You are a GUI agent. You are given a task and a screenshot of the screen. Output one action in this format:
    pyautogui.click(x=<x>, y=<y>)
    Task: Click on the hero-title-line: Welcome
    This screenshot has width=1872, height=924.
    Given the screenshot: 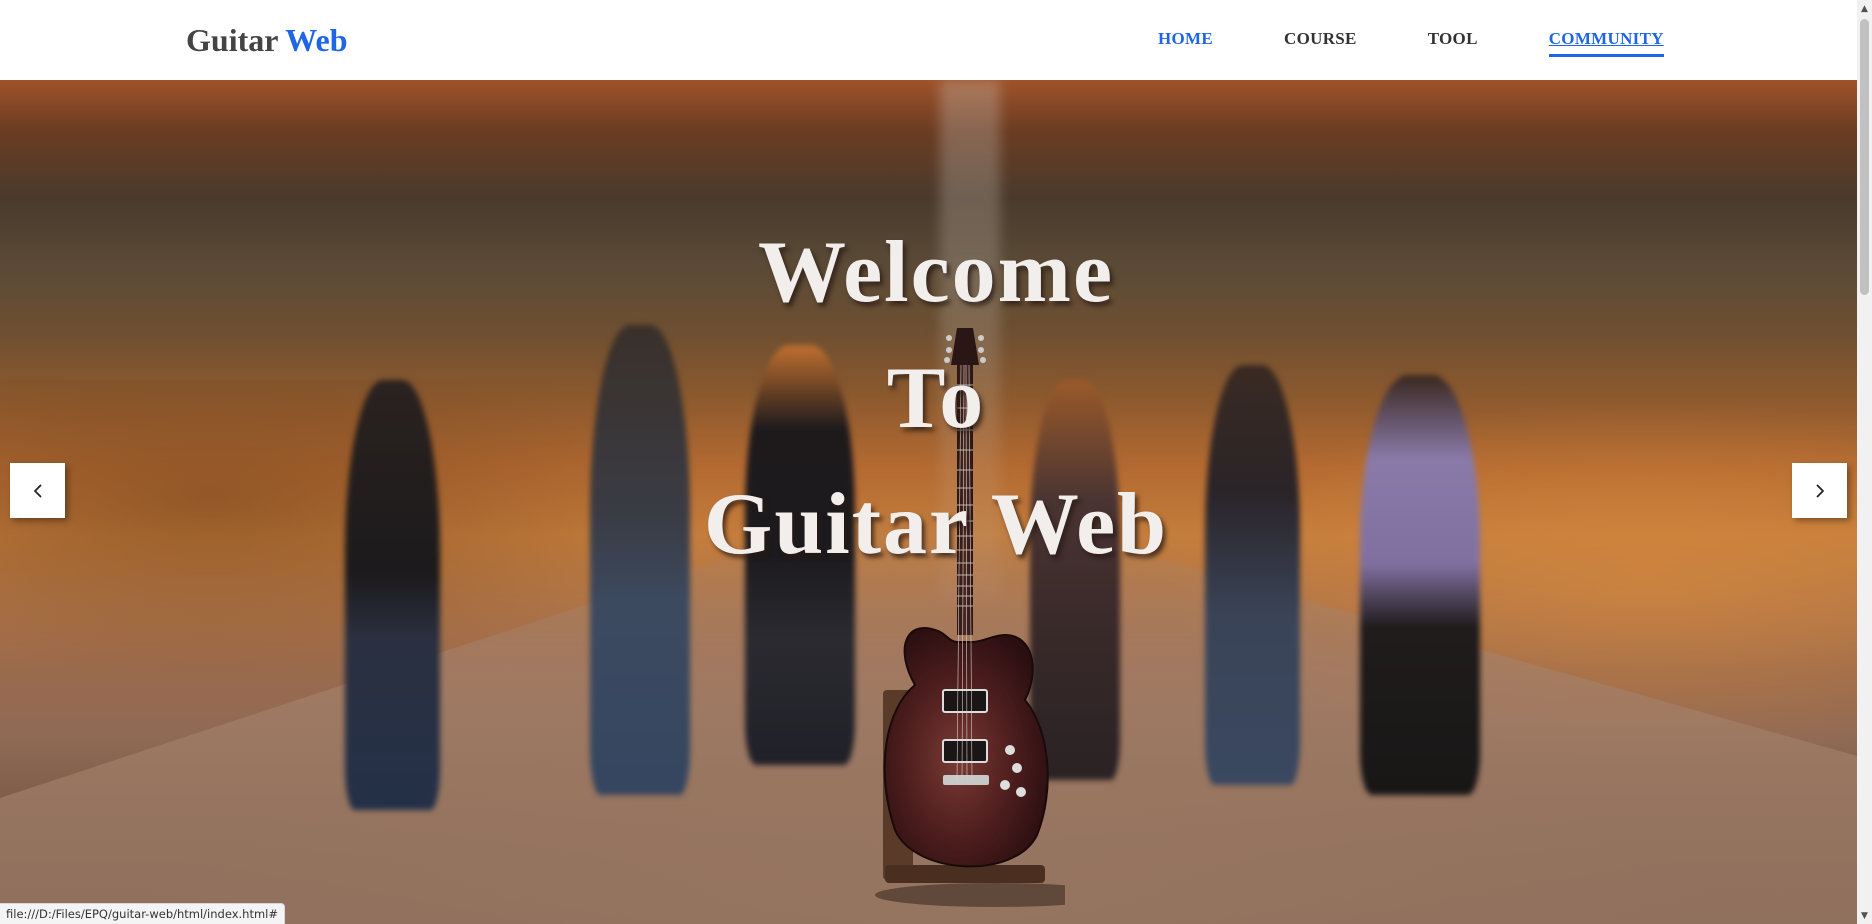 What is the action you would take?
    pyautogui.click(x=936, y=272)
    